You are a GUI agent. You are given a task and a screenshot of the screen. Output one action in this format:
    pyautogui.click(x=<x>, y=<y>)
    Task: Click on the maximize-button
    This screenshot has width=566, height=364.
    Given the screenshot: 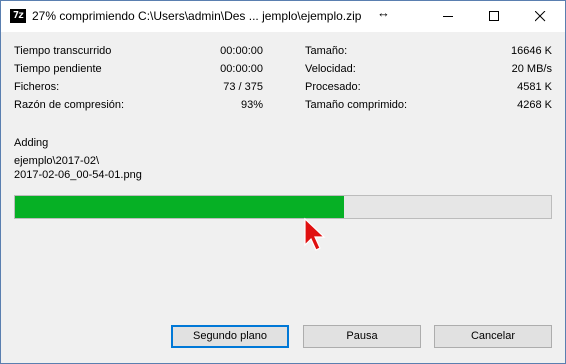 What is the action you would take?
    pyautogui.click(x=494, y=16)
    